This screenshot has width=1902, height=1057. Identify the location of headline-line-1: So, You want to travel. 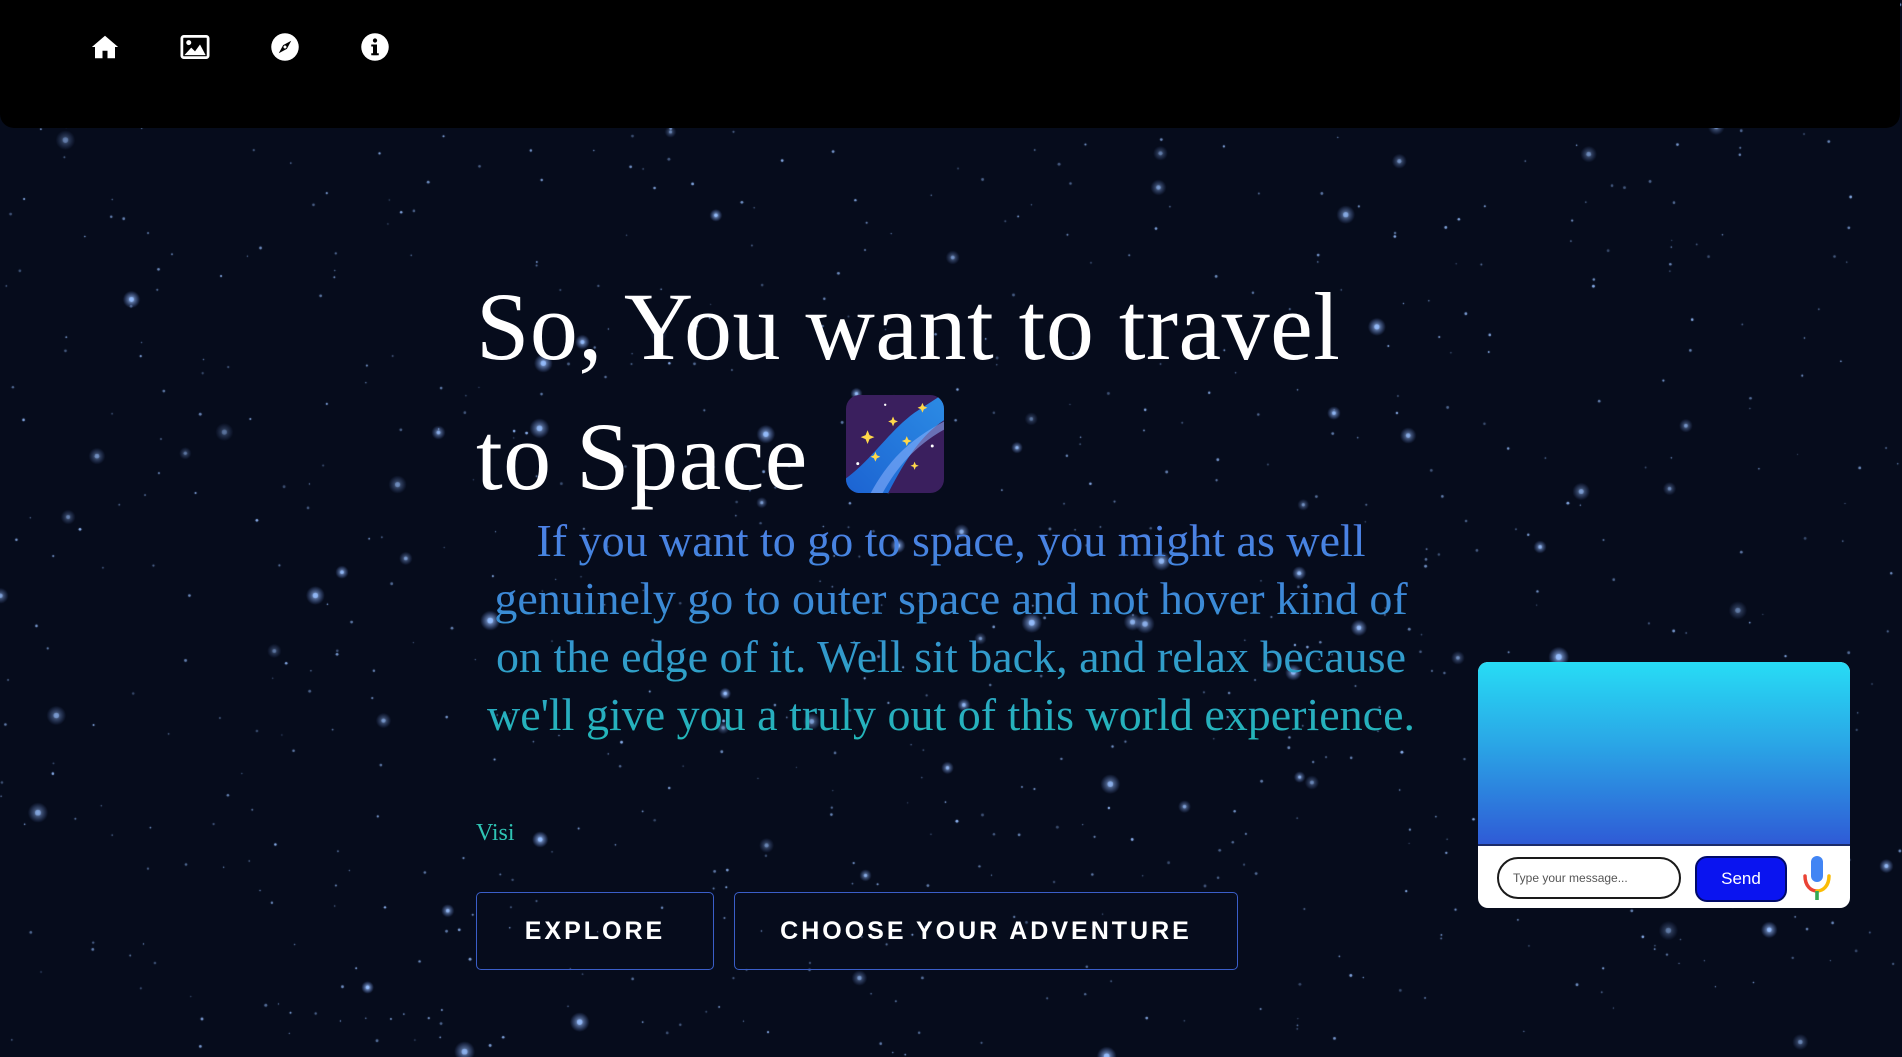
(908, 326).